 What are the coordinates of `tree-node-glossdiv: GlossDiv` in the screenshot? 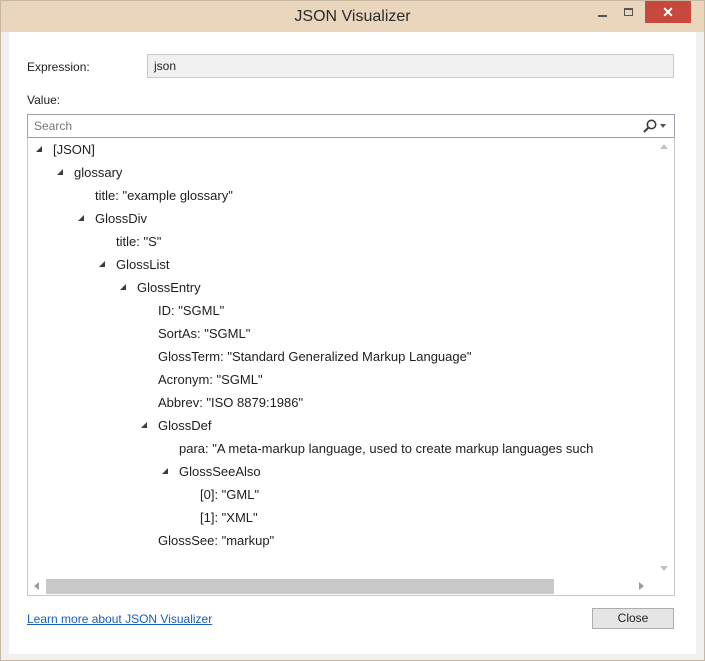 It's located at (112, 218).